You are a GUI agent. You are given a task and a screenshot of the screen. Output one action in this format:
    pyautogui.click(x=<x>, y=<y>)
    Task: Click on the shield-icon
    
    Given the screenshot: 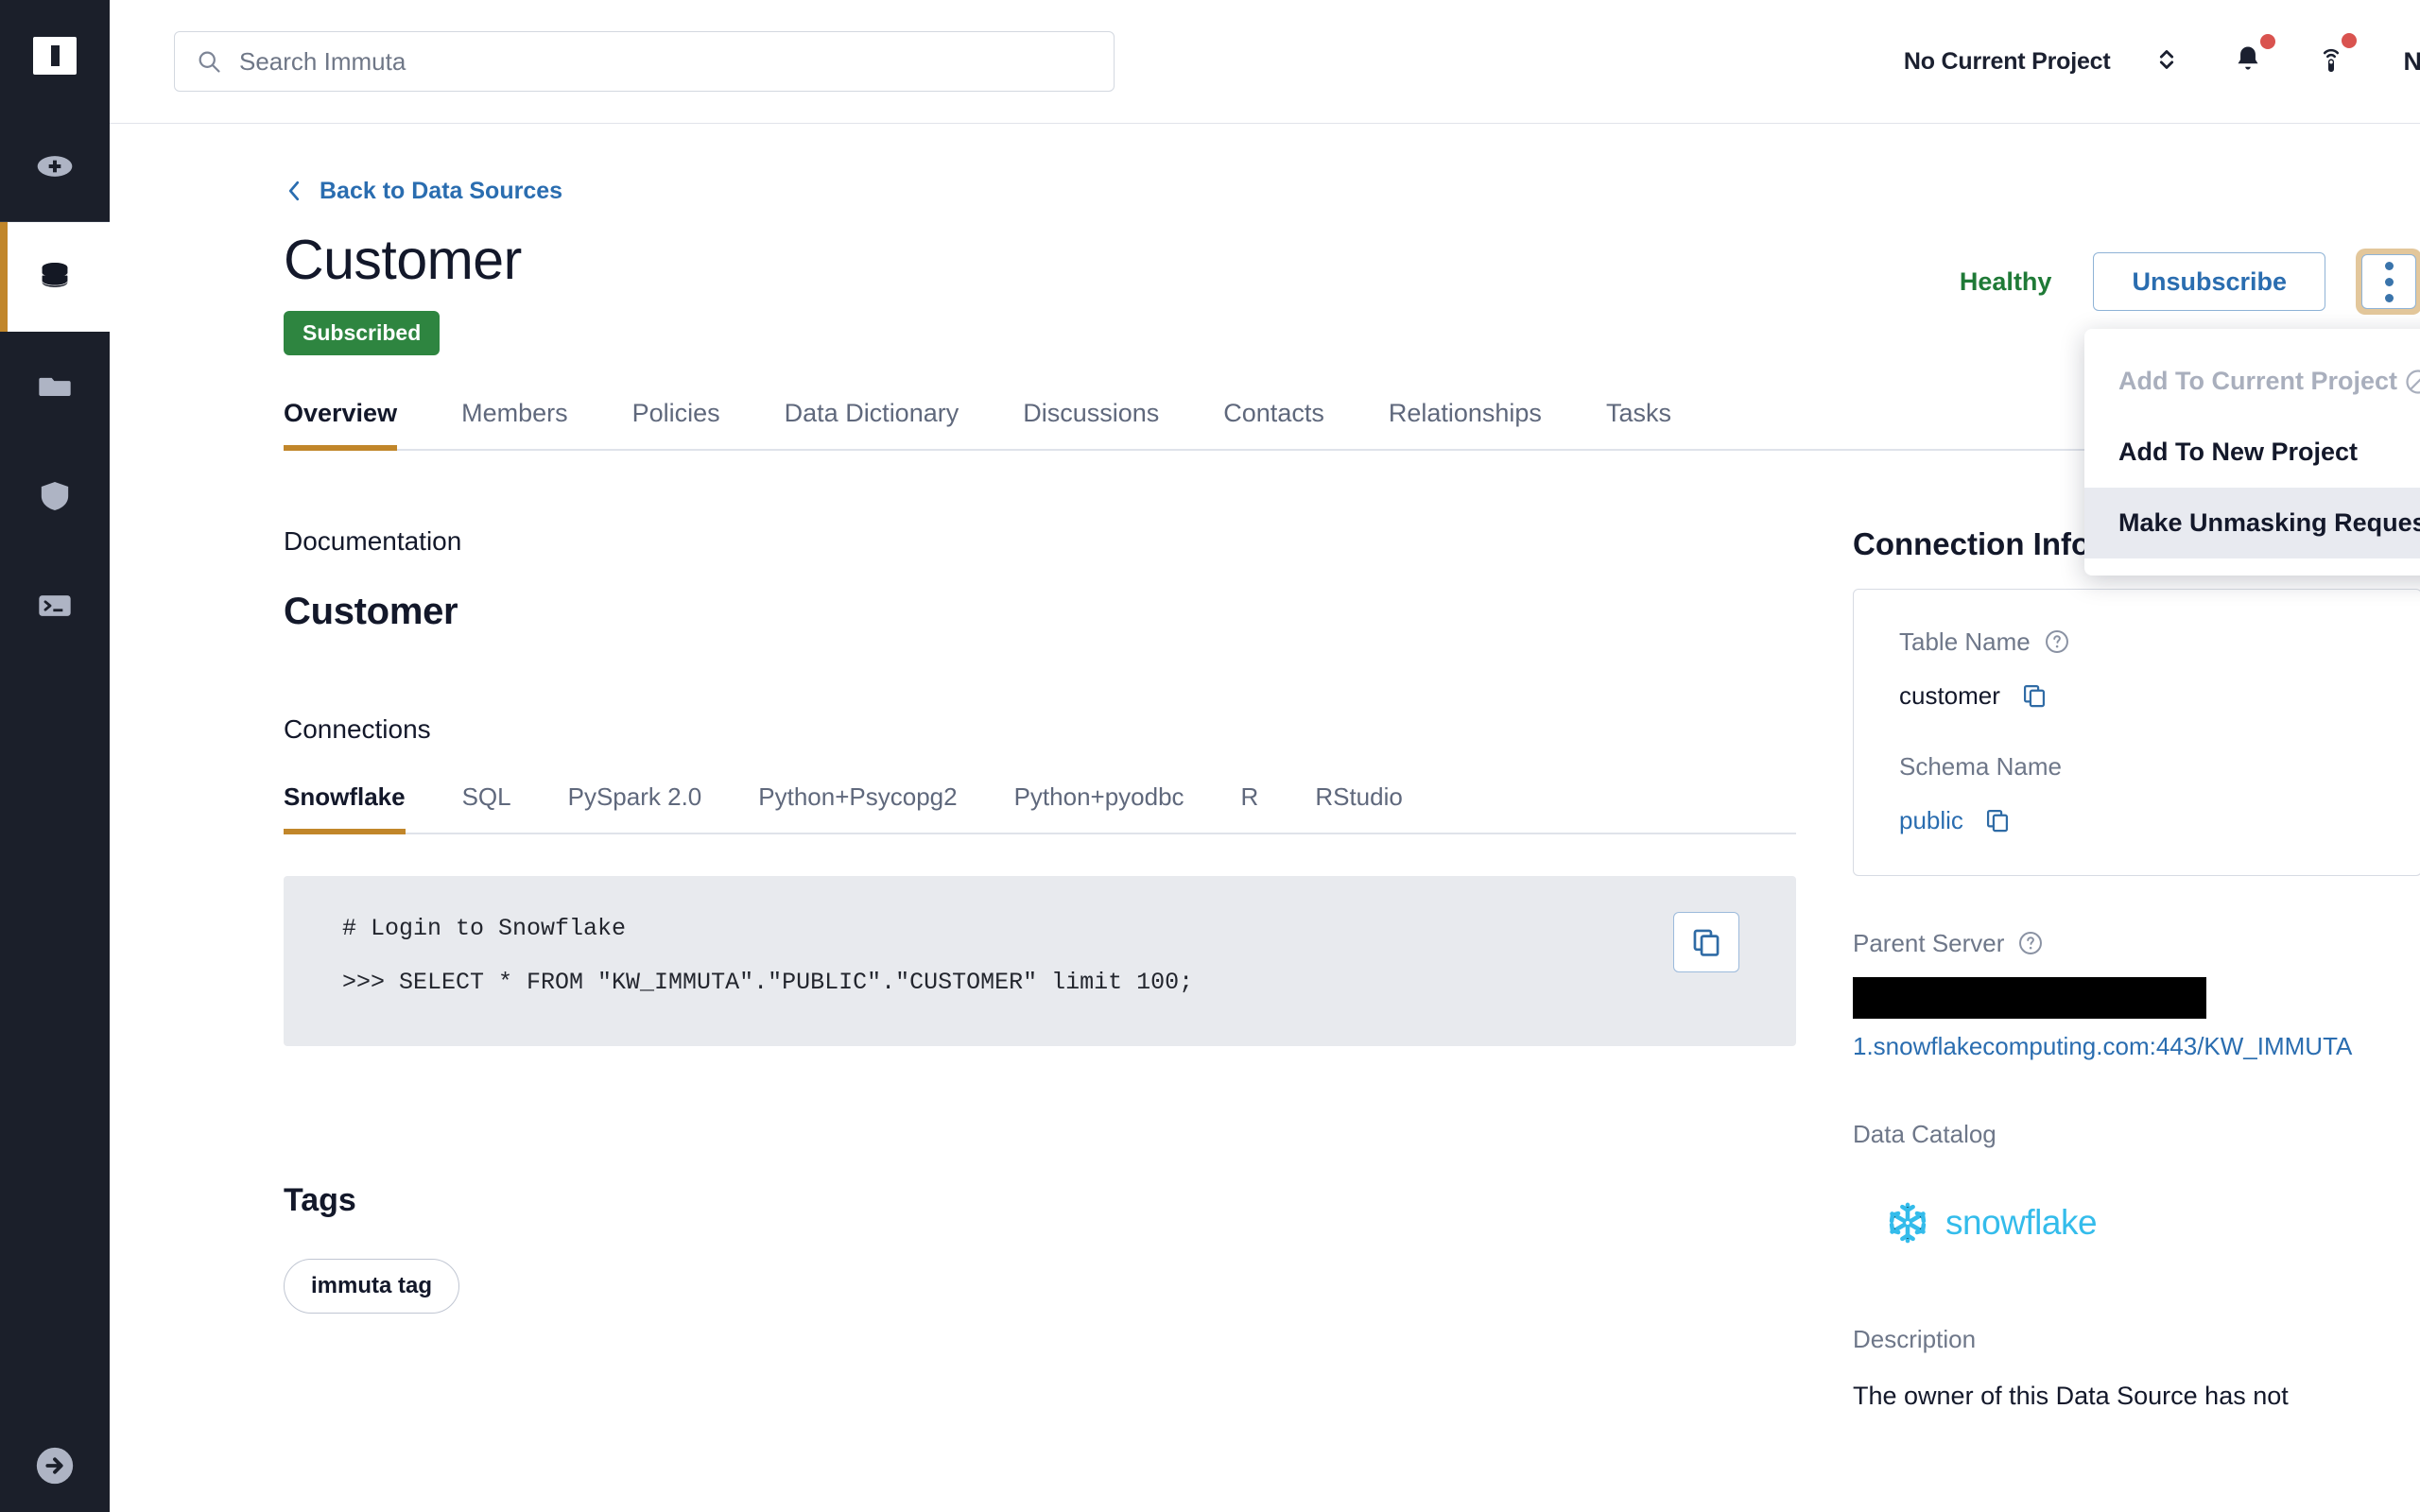 What is the action you would take?
    pyautogui.click(x=55, y=496)
    